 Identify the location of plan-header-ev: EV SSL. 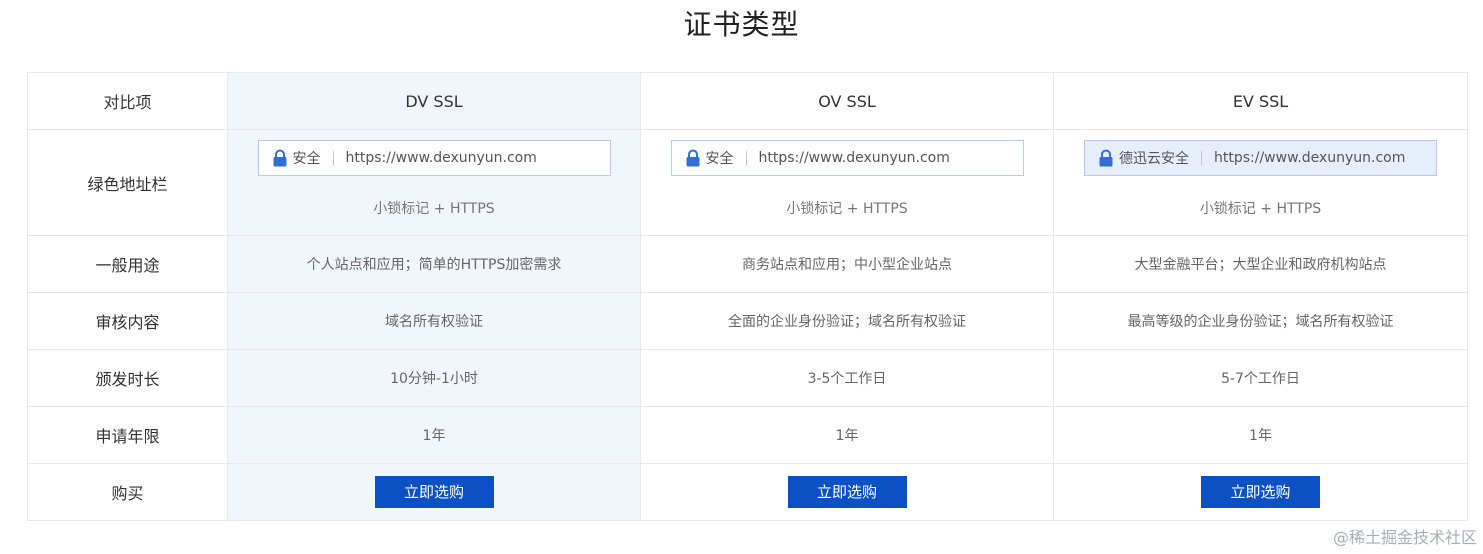
(1260, 101).